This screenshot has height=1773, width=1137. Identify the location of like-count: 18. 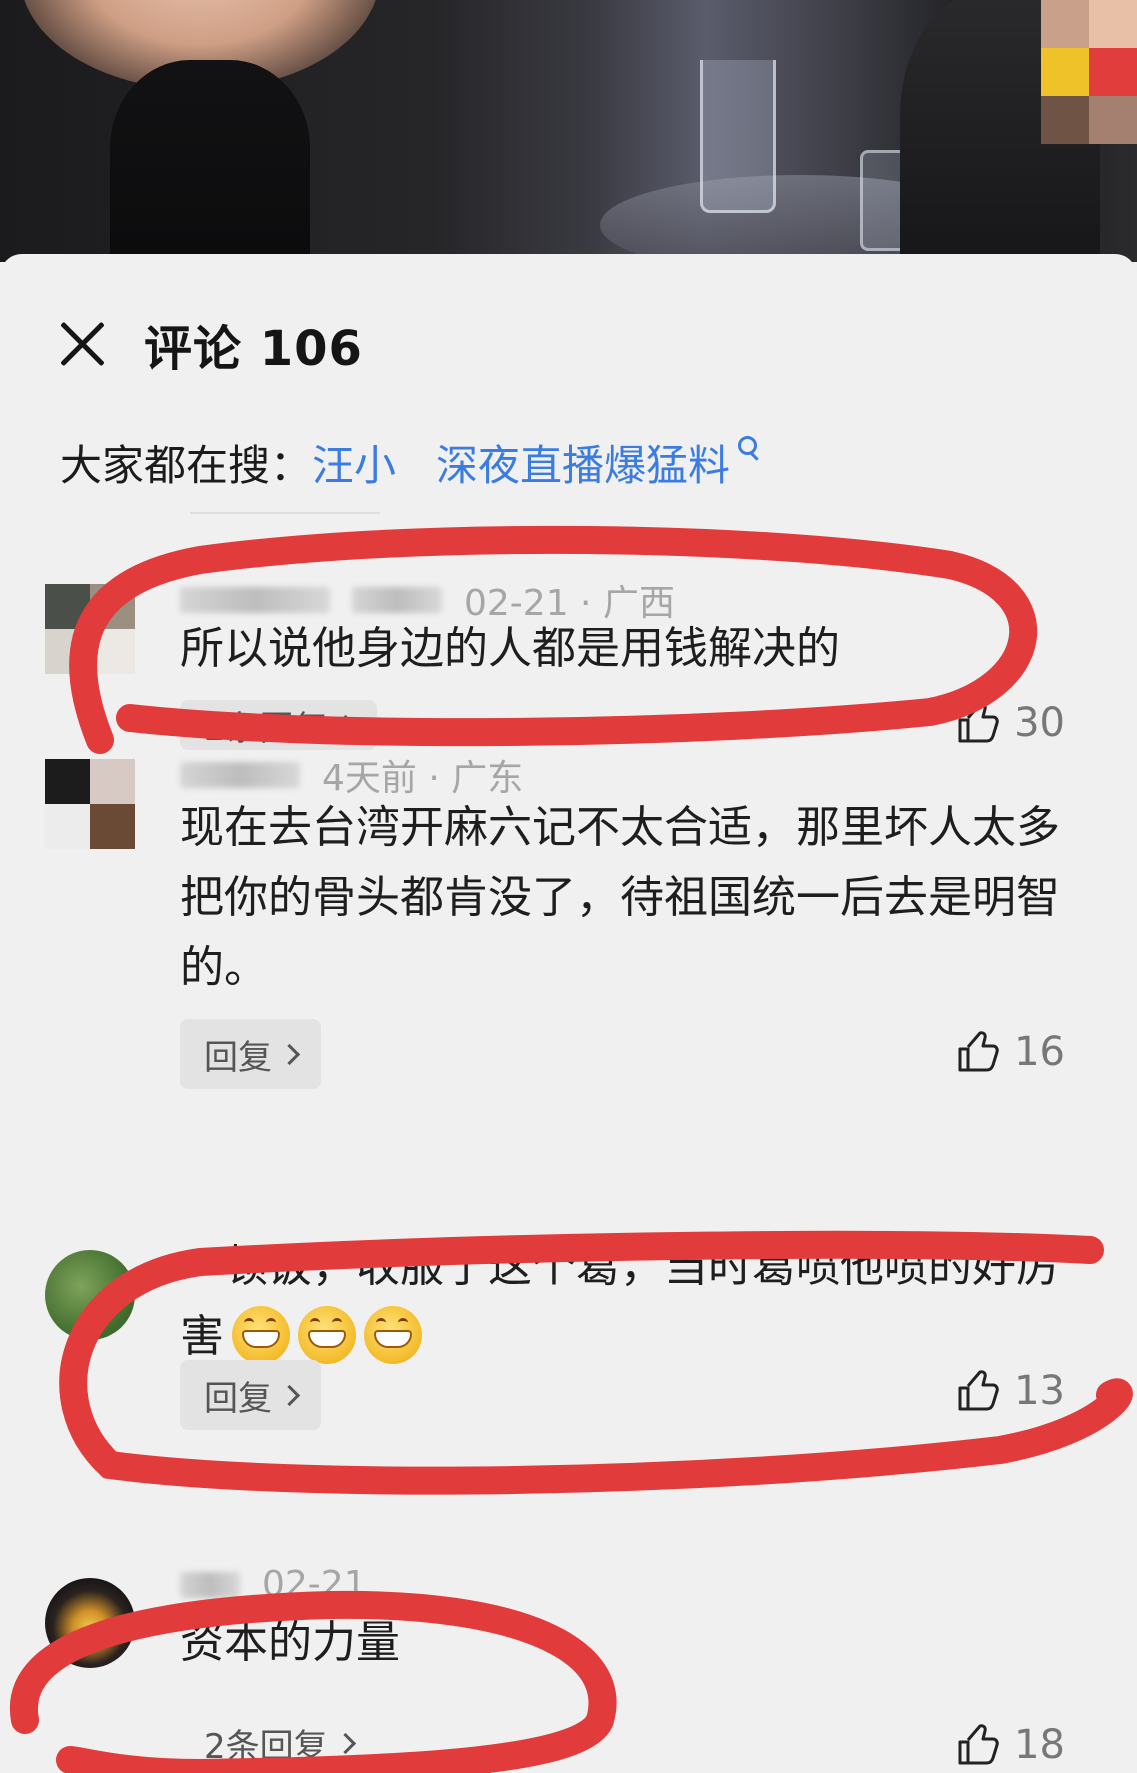
(1039, 1745).